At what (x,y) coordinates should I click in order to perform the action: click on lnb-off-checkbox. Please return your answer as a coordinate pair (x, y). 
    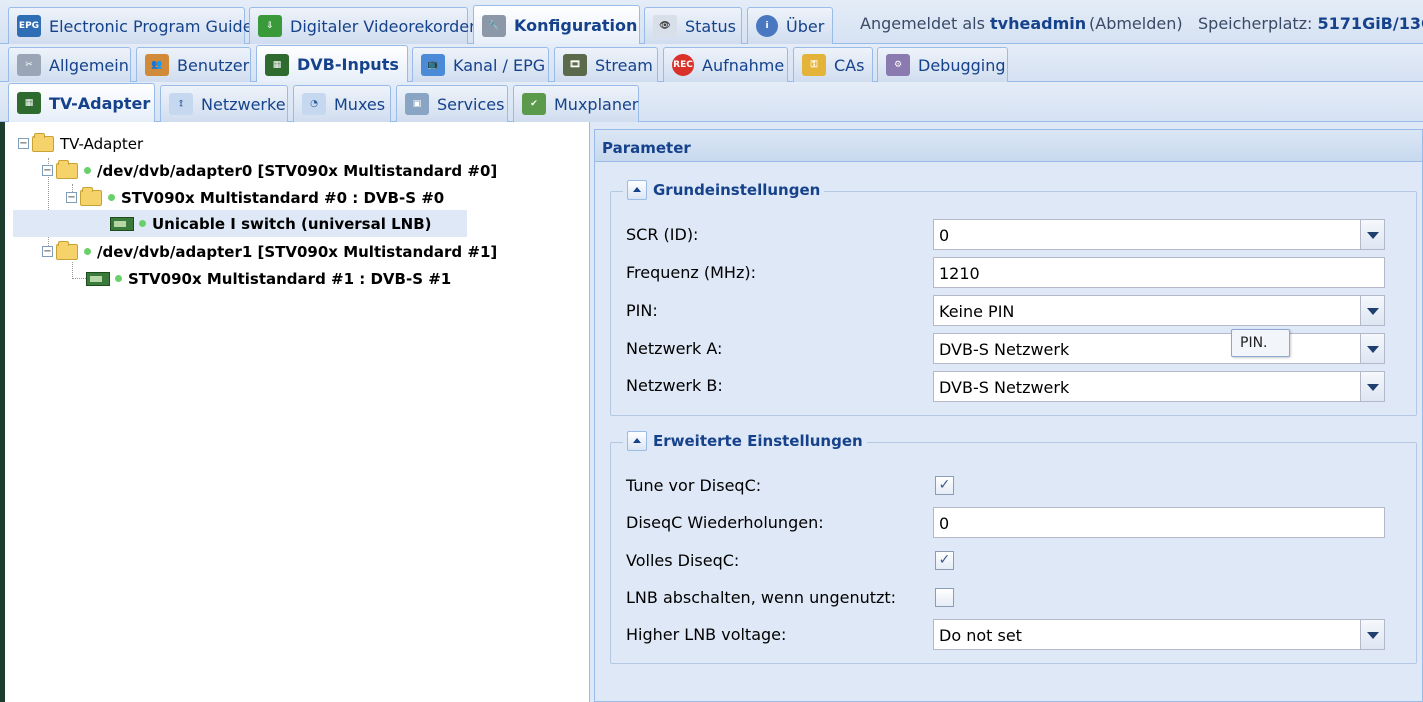
    Looking at the image, I should click on (944, 597).